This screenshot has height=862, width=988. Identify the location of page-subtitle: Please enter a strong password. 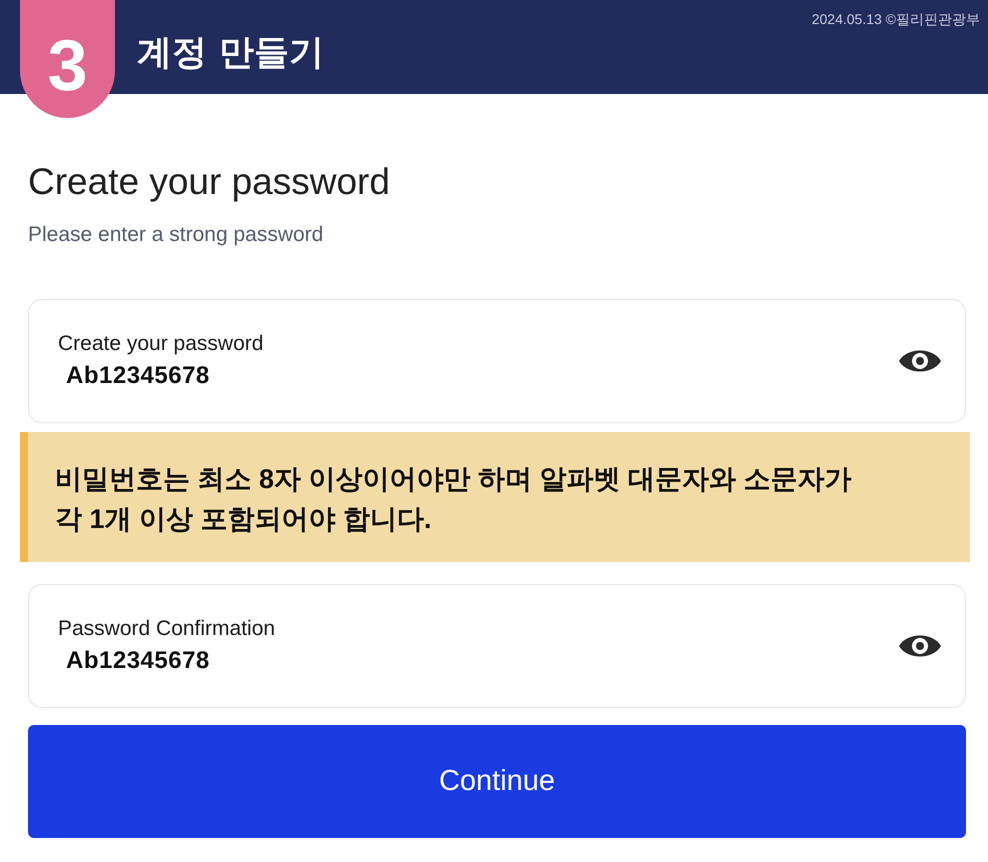
(176, 235).